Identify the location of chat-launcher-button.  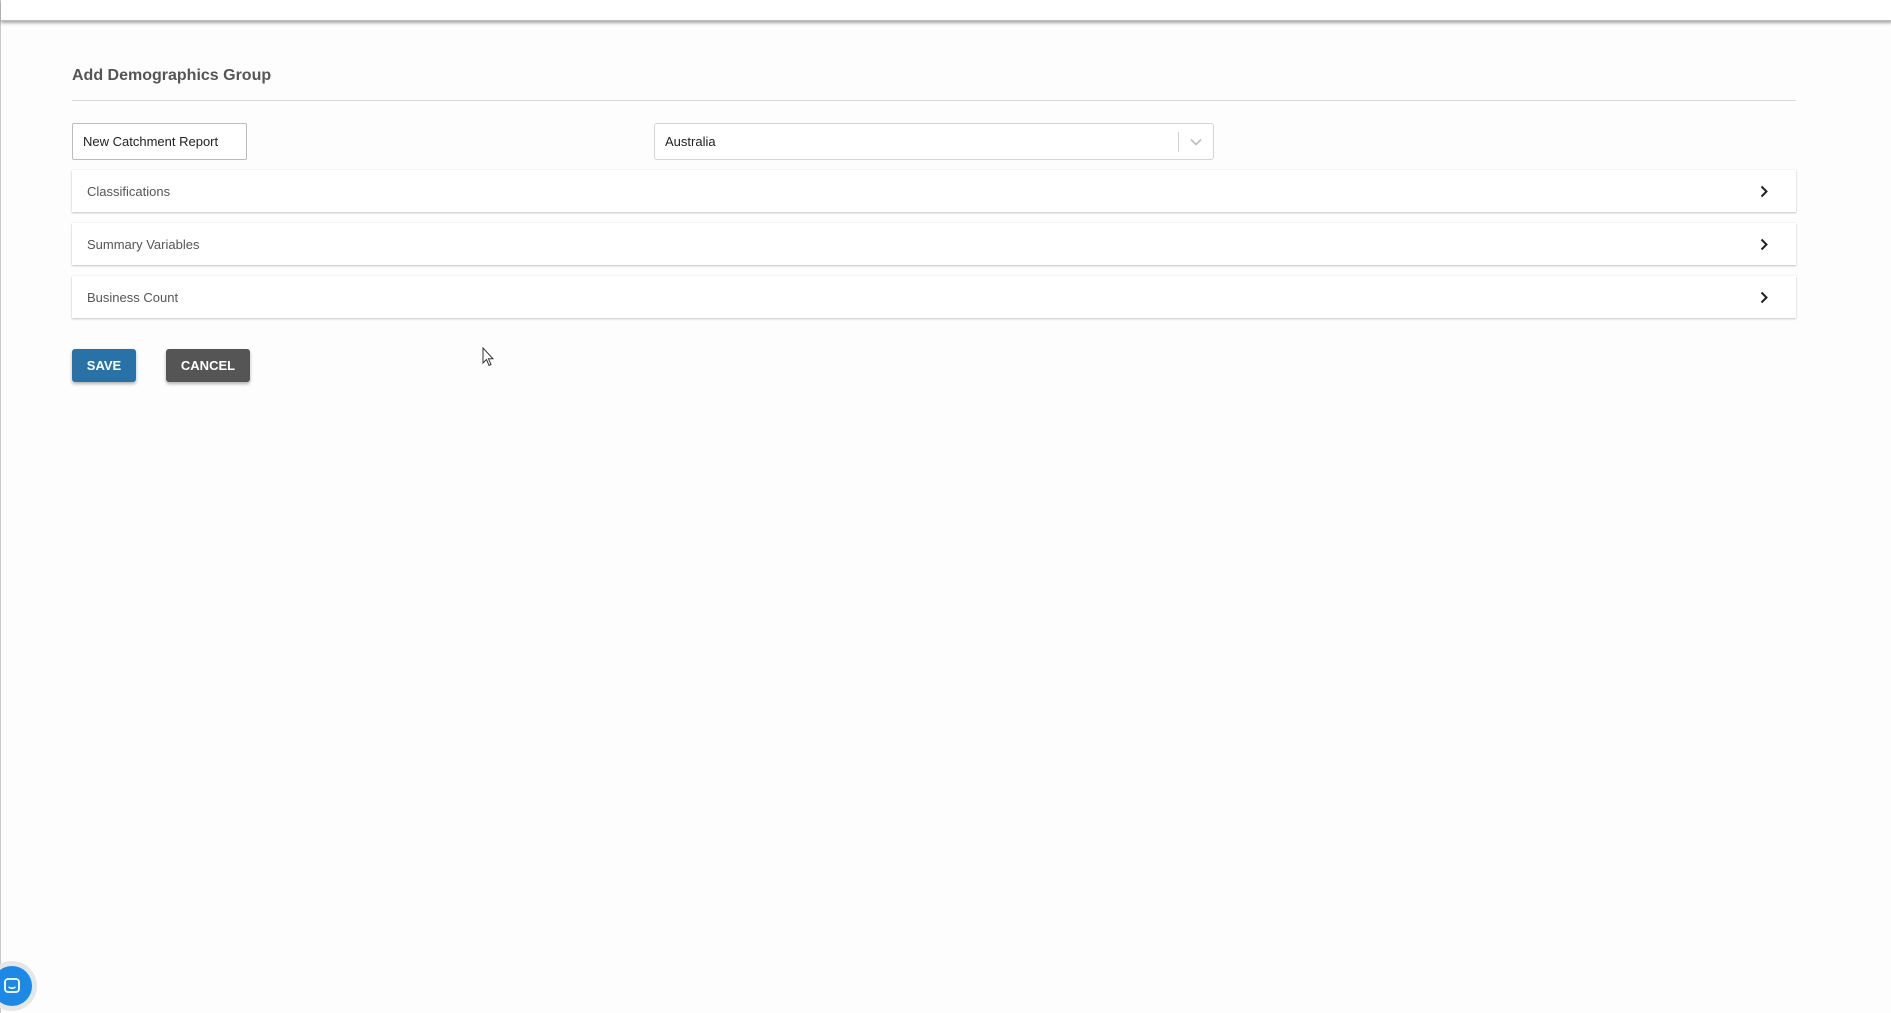
(18, 986).